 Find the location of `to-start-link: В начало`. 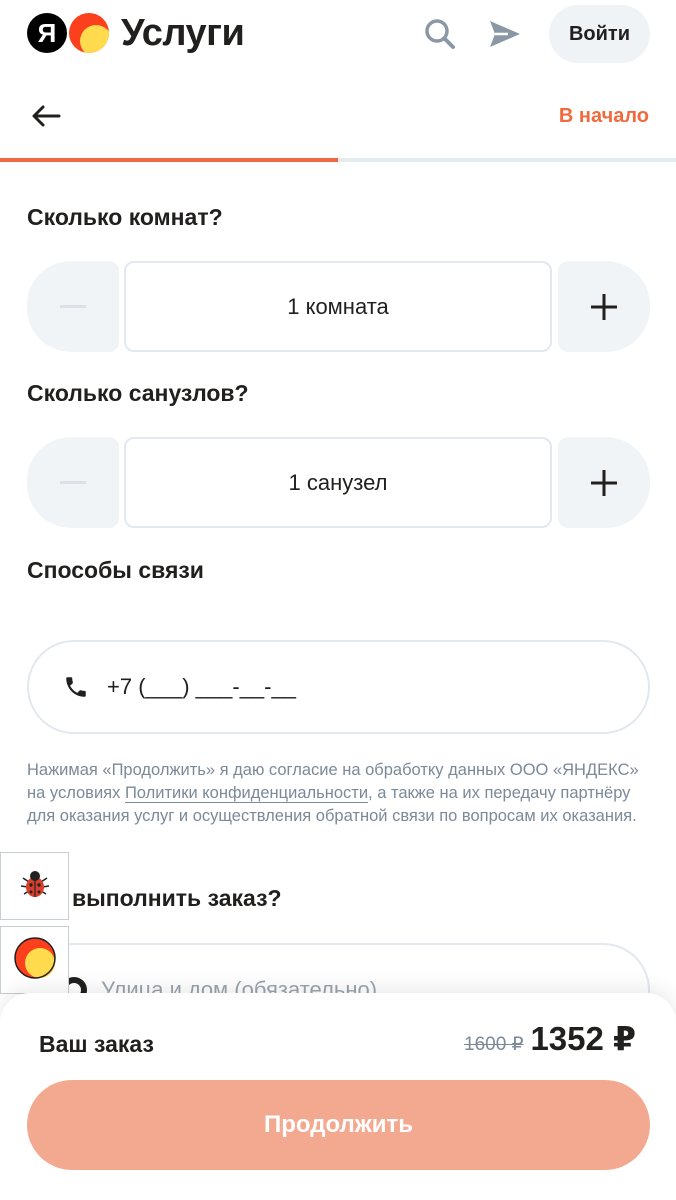

to-start-link: В начало is located at coordinates (604, 116).